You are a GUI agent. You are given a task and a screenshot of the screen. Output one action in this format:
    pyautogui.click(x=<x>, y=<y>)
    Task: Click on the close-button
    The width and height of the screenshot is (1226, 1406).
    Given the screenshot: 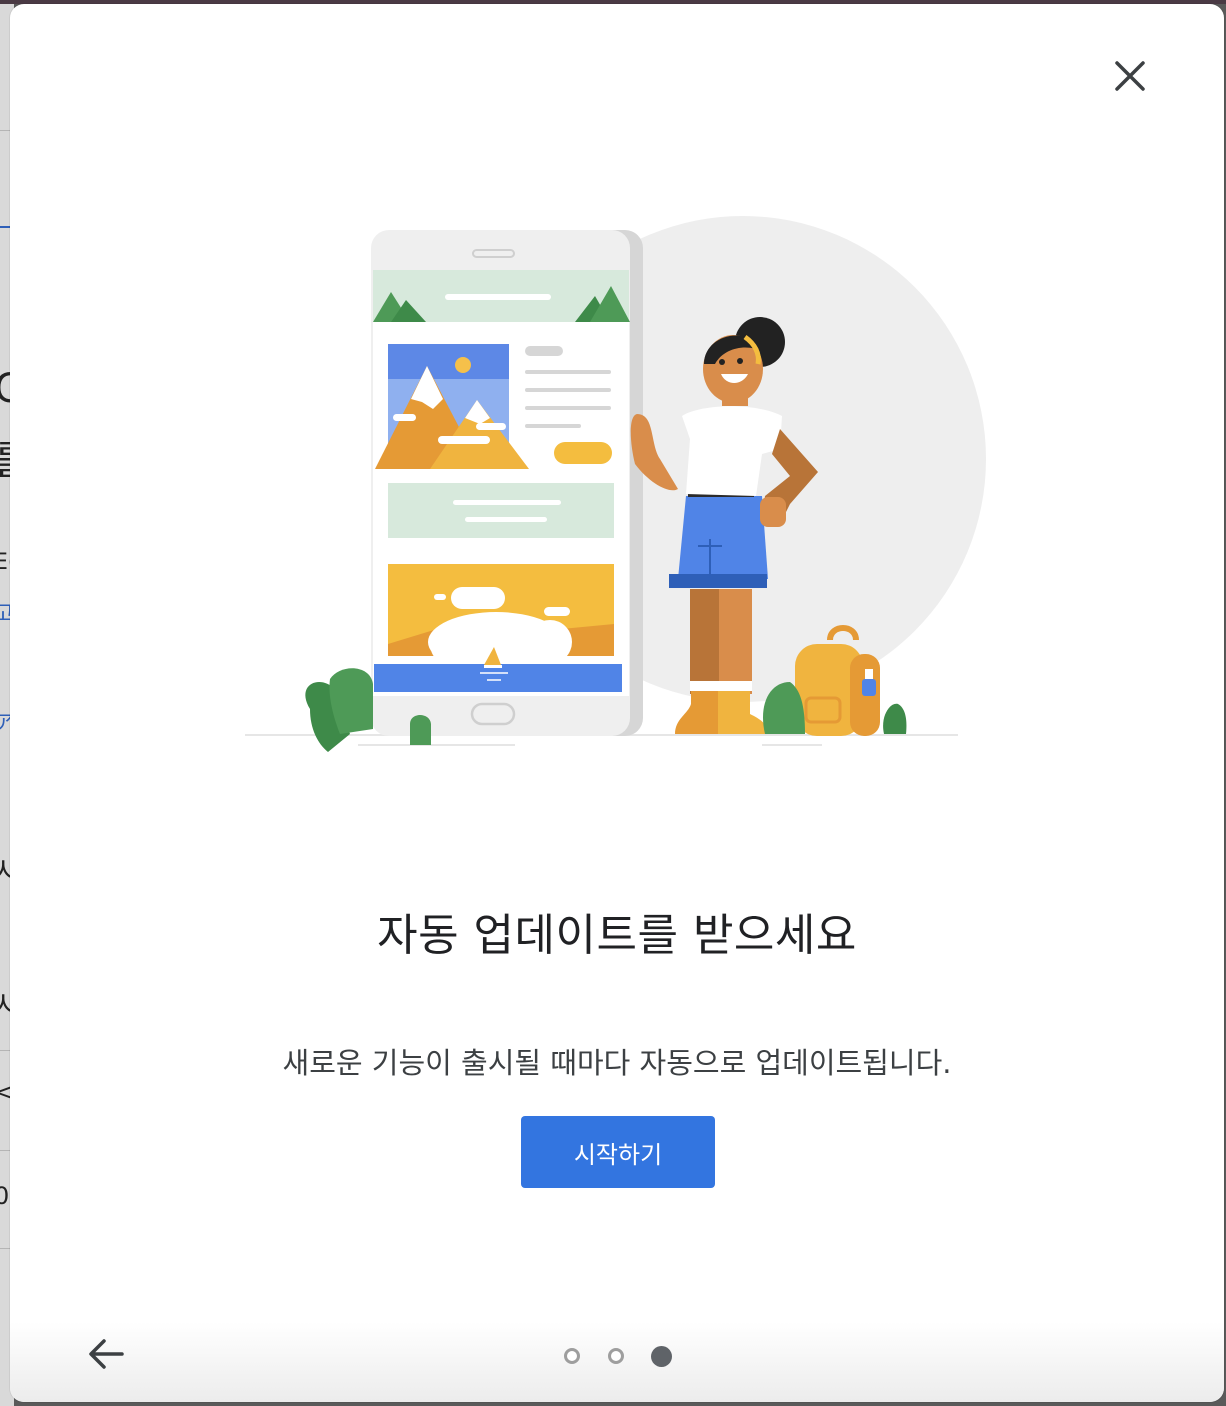 What is the action you would take?
    pyautogui.click(x=1130, y=76)
    